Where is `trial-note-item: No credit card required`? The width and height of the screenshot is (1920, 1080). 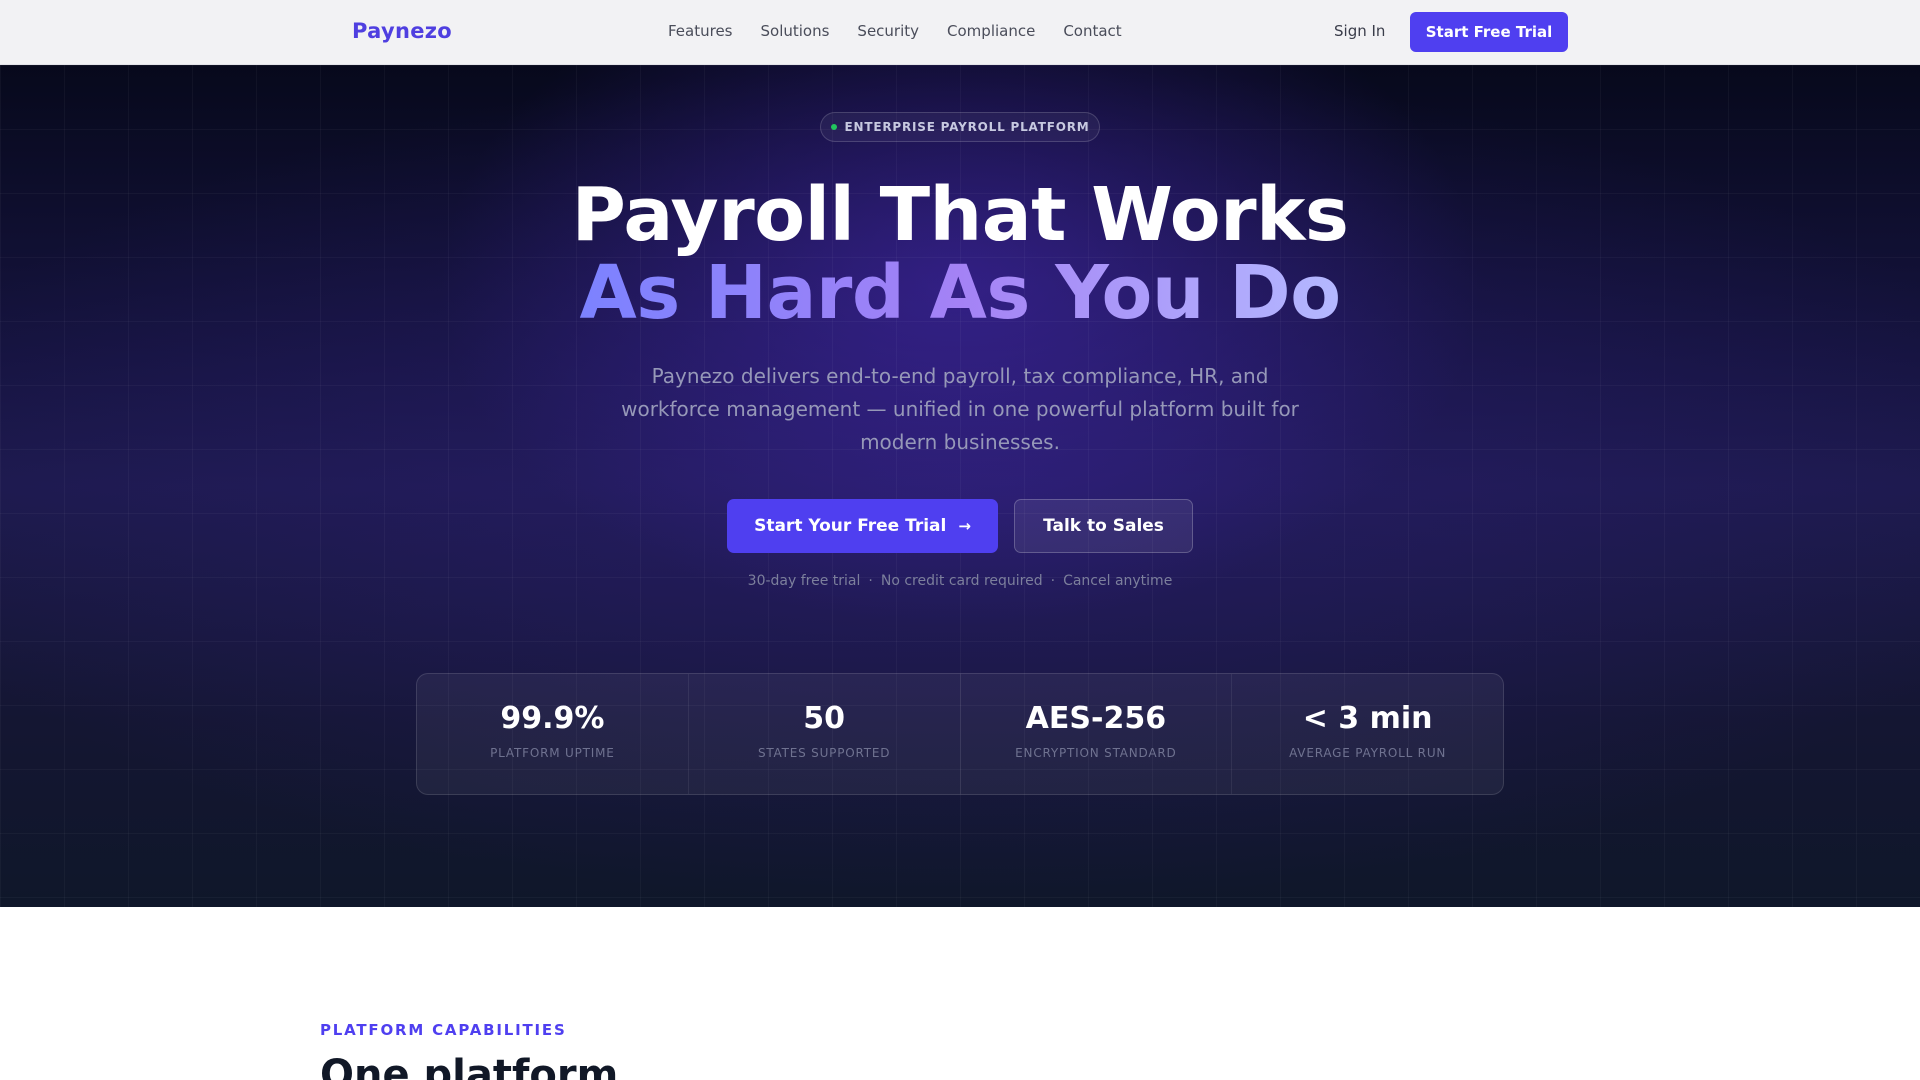 trial-note-item: No credit card required is located at coordinates (961, 581).